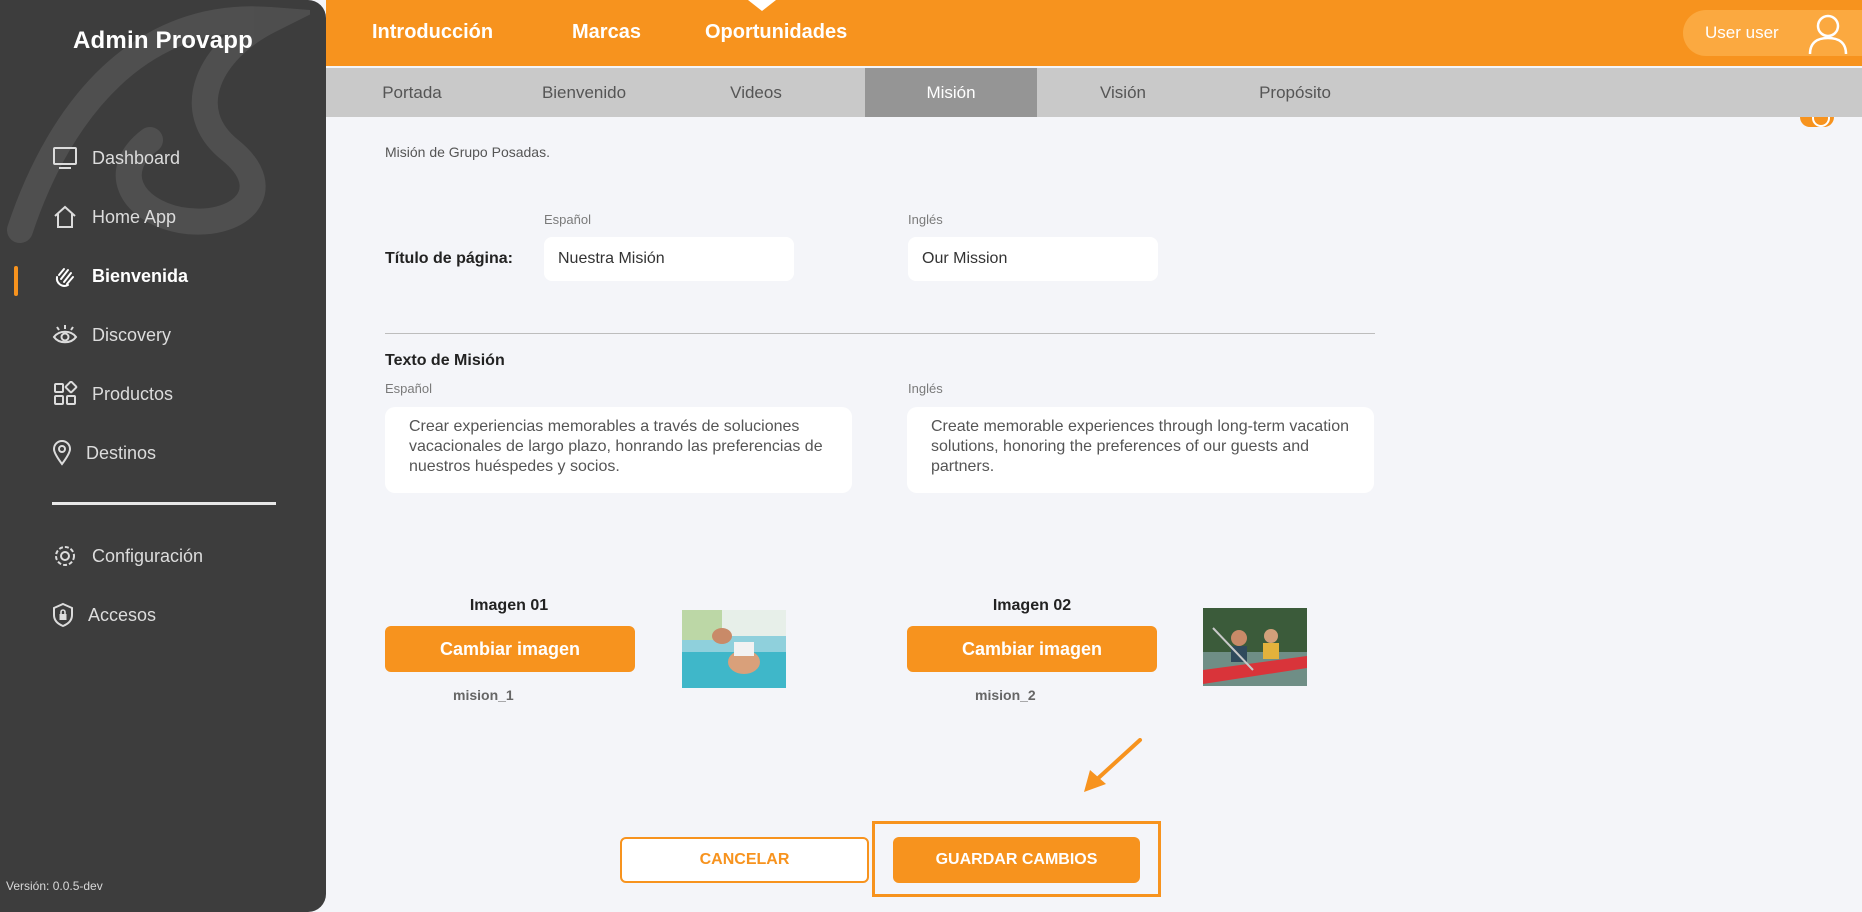  Describe the element at coordinates (65, 158) in the screenshot. I see `monitor-icon` at that location.